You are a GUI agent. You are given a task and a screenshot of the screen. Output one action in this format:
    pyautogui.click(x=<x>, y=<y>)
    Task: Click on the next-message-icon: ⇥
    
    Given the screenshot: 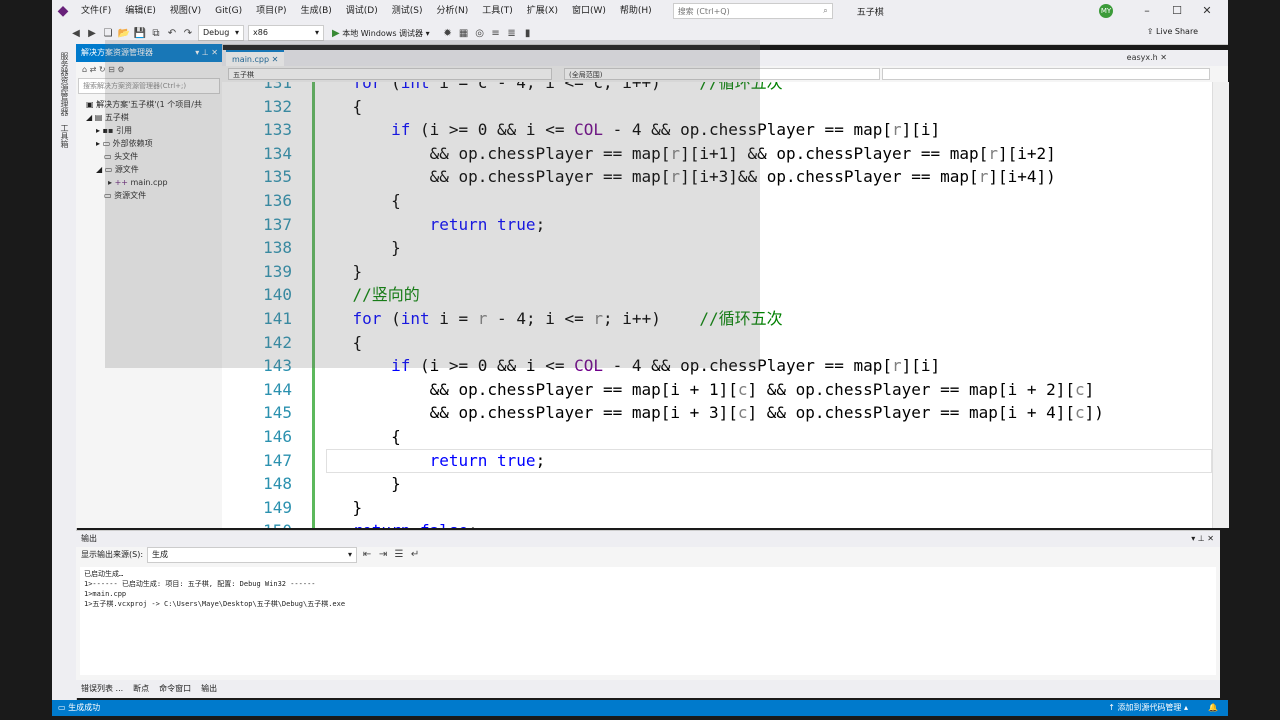 What is the action you would take?
    pyautogui.click(x=383, y=555)
    